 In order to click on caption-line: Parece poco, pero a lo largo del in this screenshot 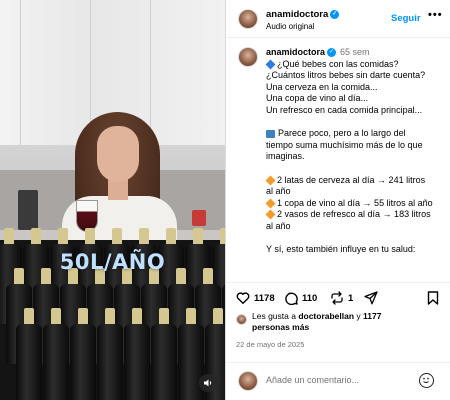, I will do `click(355, 134)`.